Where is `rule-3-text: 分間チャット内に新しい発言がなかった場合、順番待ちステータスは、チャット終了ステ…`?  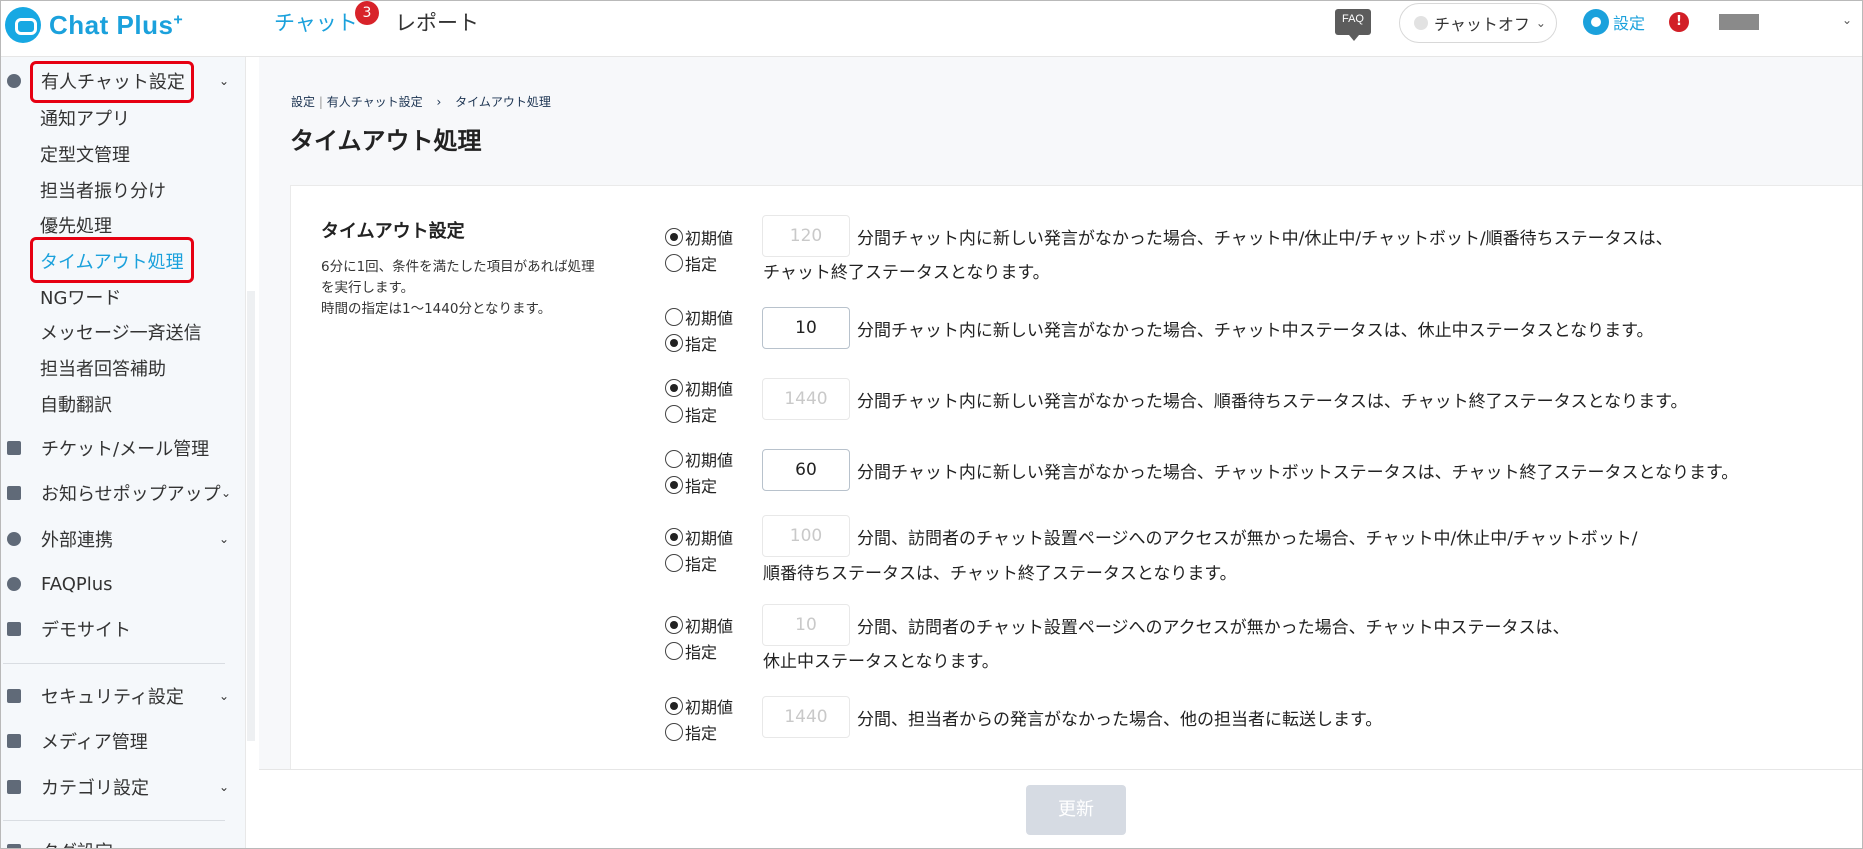 rule-3-text: 分間チャット内に新しい発言がなかった場合、順番待ちステータスは、チャット終了ステ… is located at coordinates (1272, 402).